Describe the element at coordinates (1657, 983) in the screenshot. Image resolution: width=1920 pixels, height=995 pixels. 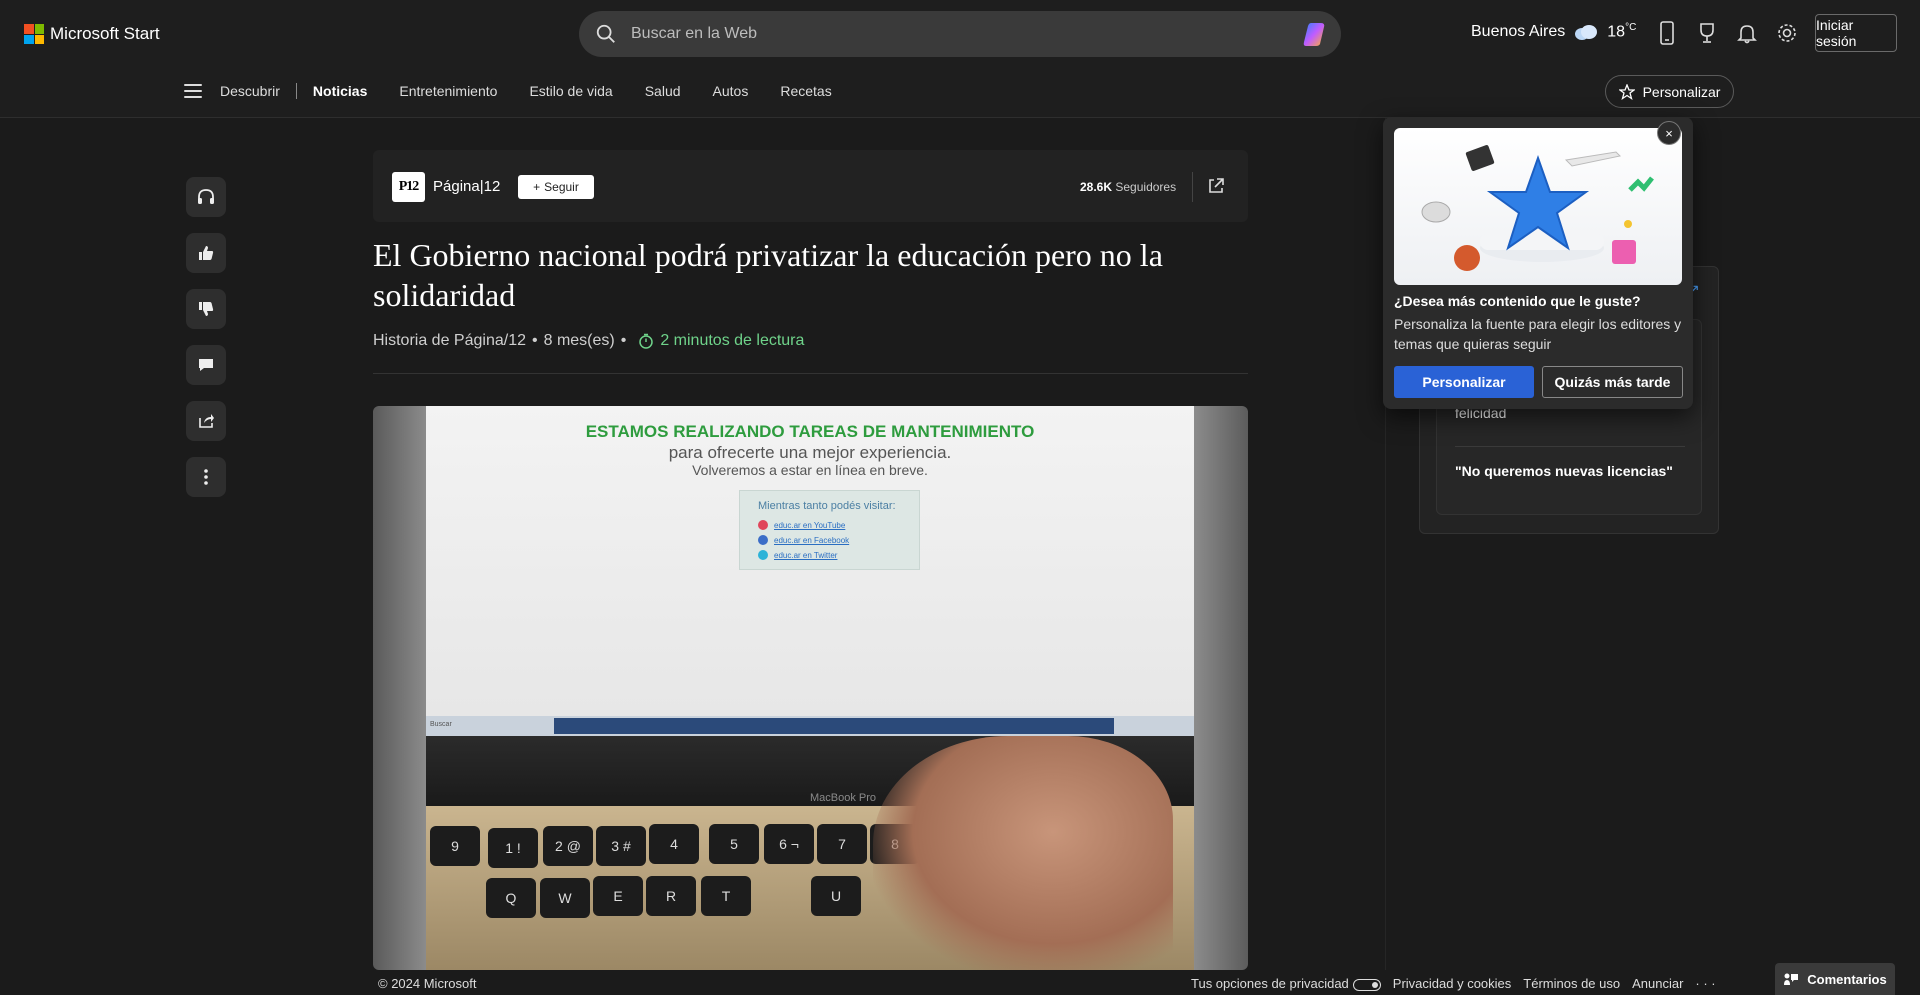
I see `advertise-link: Anunciar` at that location.